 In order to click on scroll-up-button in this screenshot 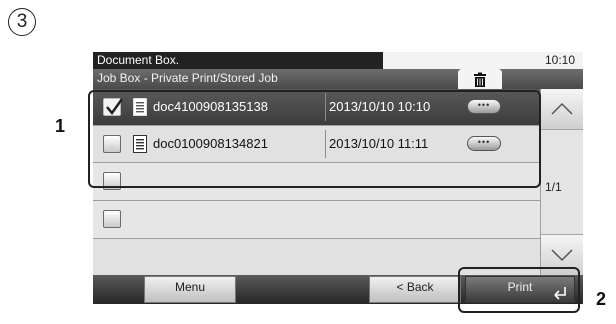, I will do `click(562, 109)`.